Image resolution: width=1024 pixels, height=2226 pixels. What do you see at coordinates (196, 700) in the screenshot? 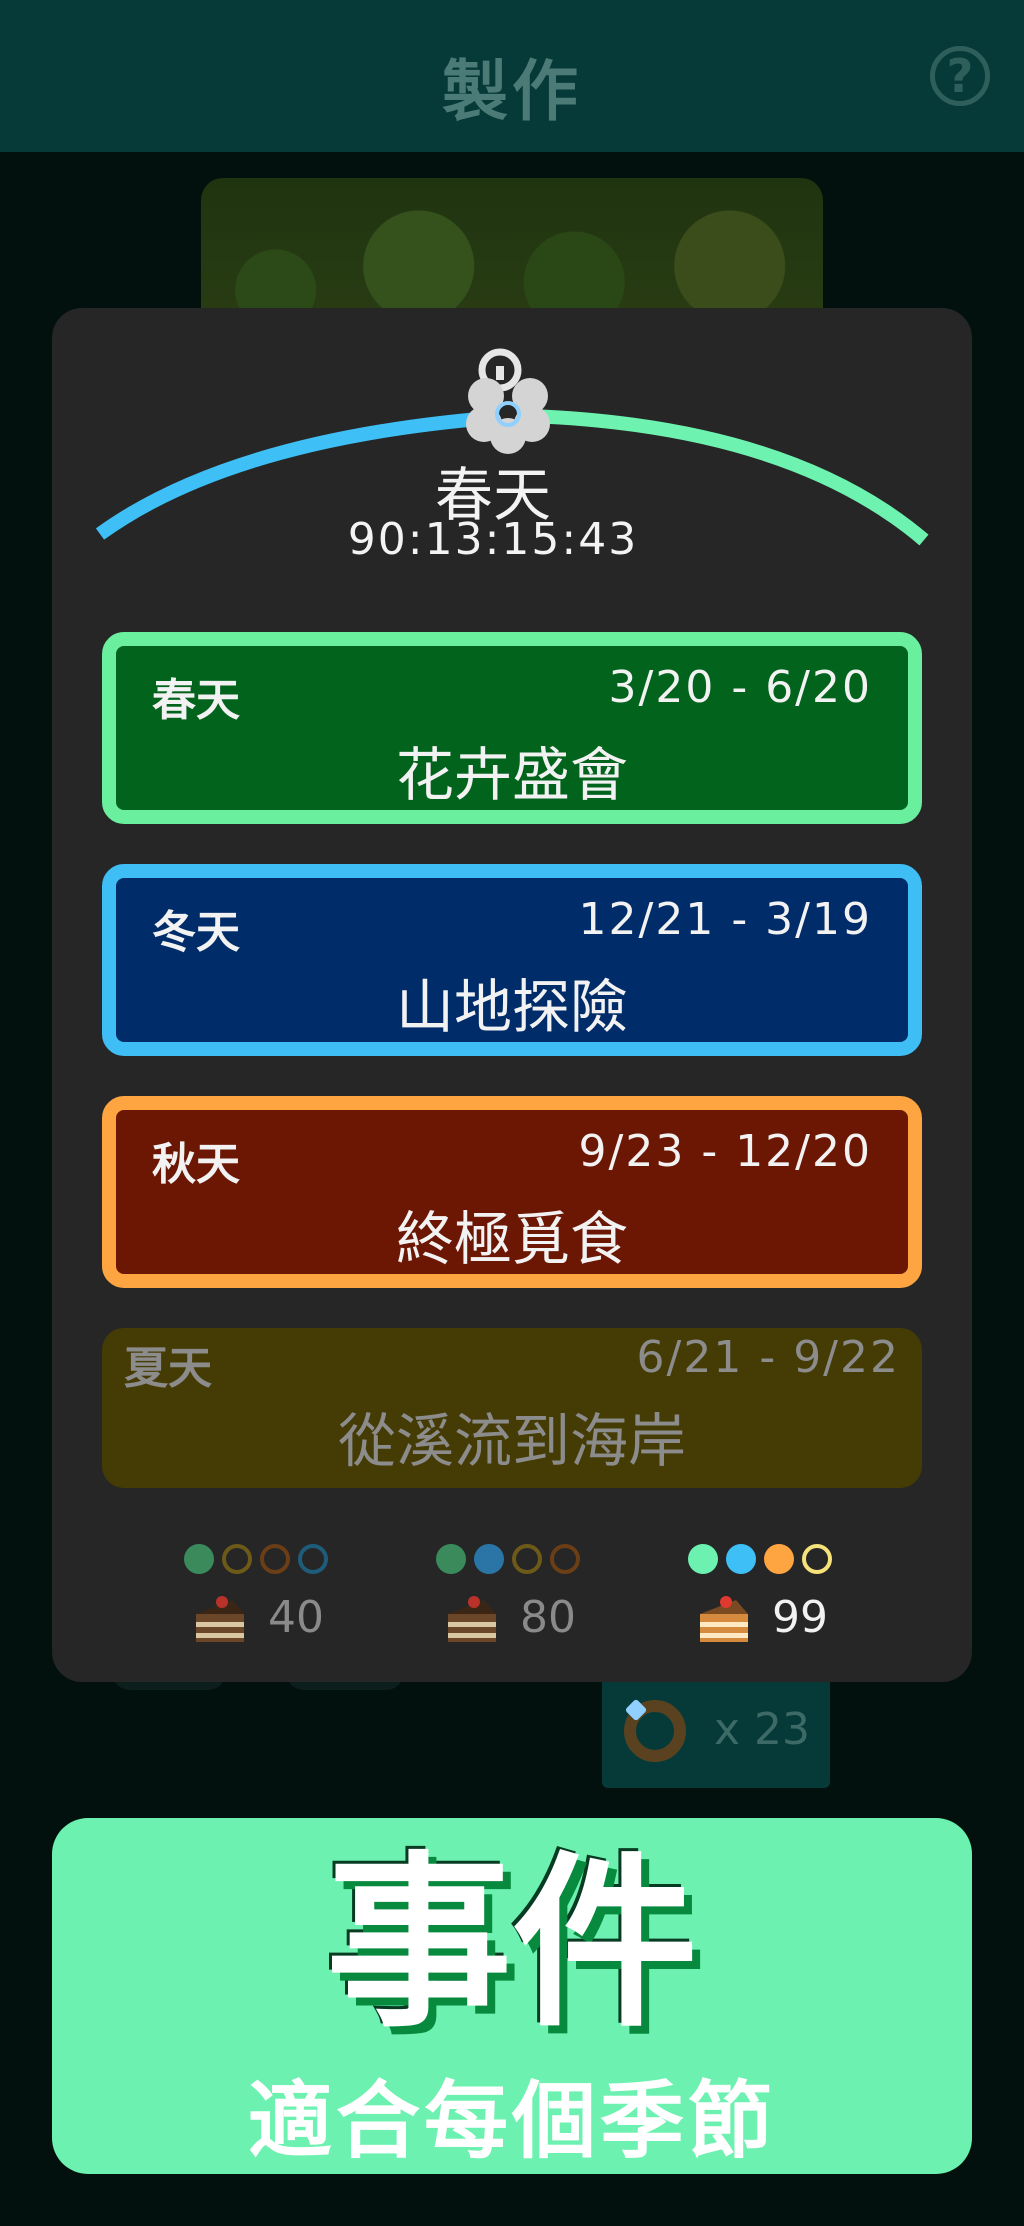
I see `event-season: 春天` at bounding box center [196, 700].